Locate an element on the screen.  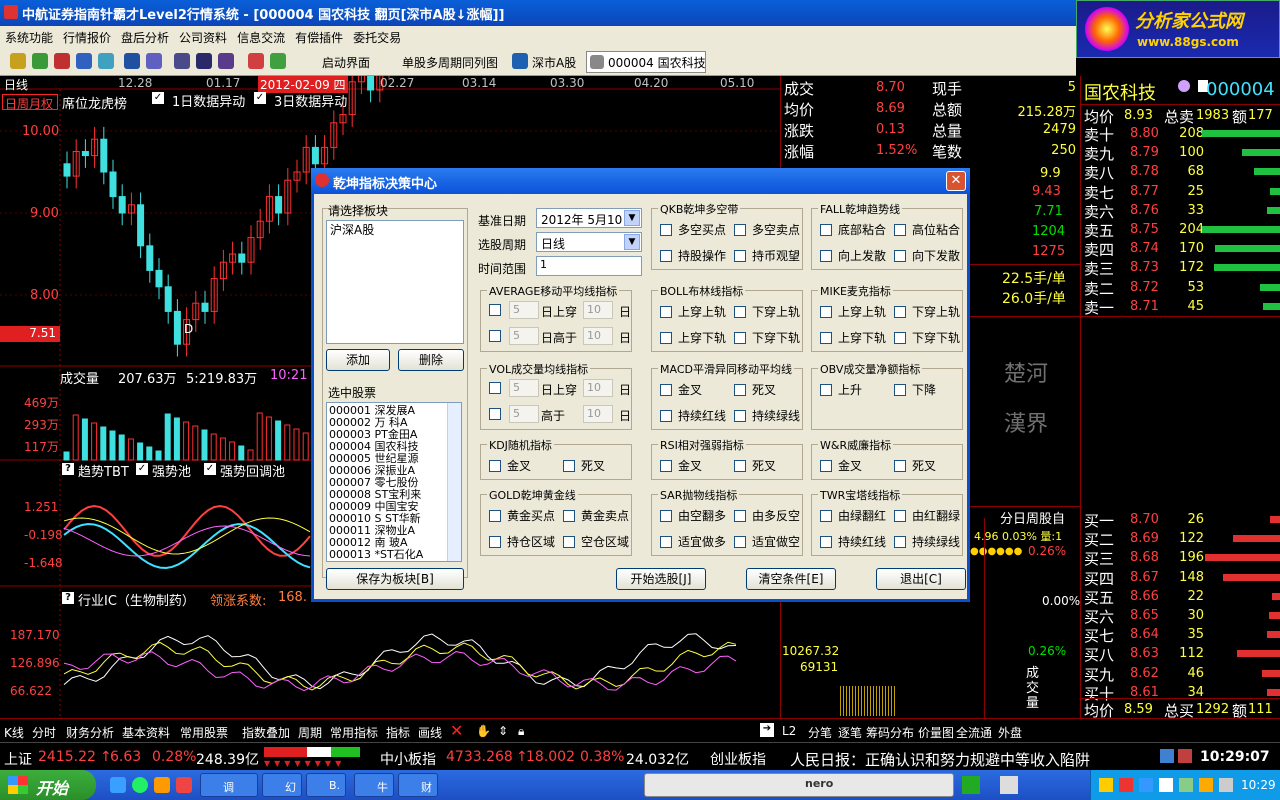
macd-checkbox: 金叉 is located at coordinates (681, 389).